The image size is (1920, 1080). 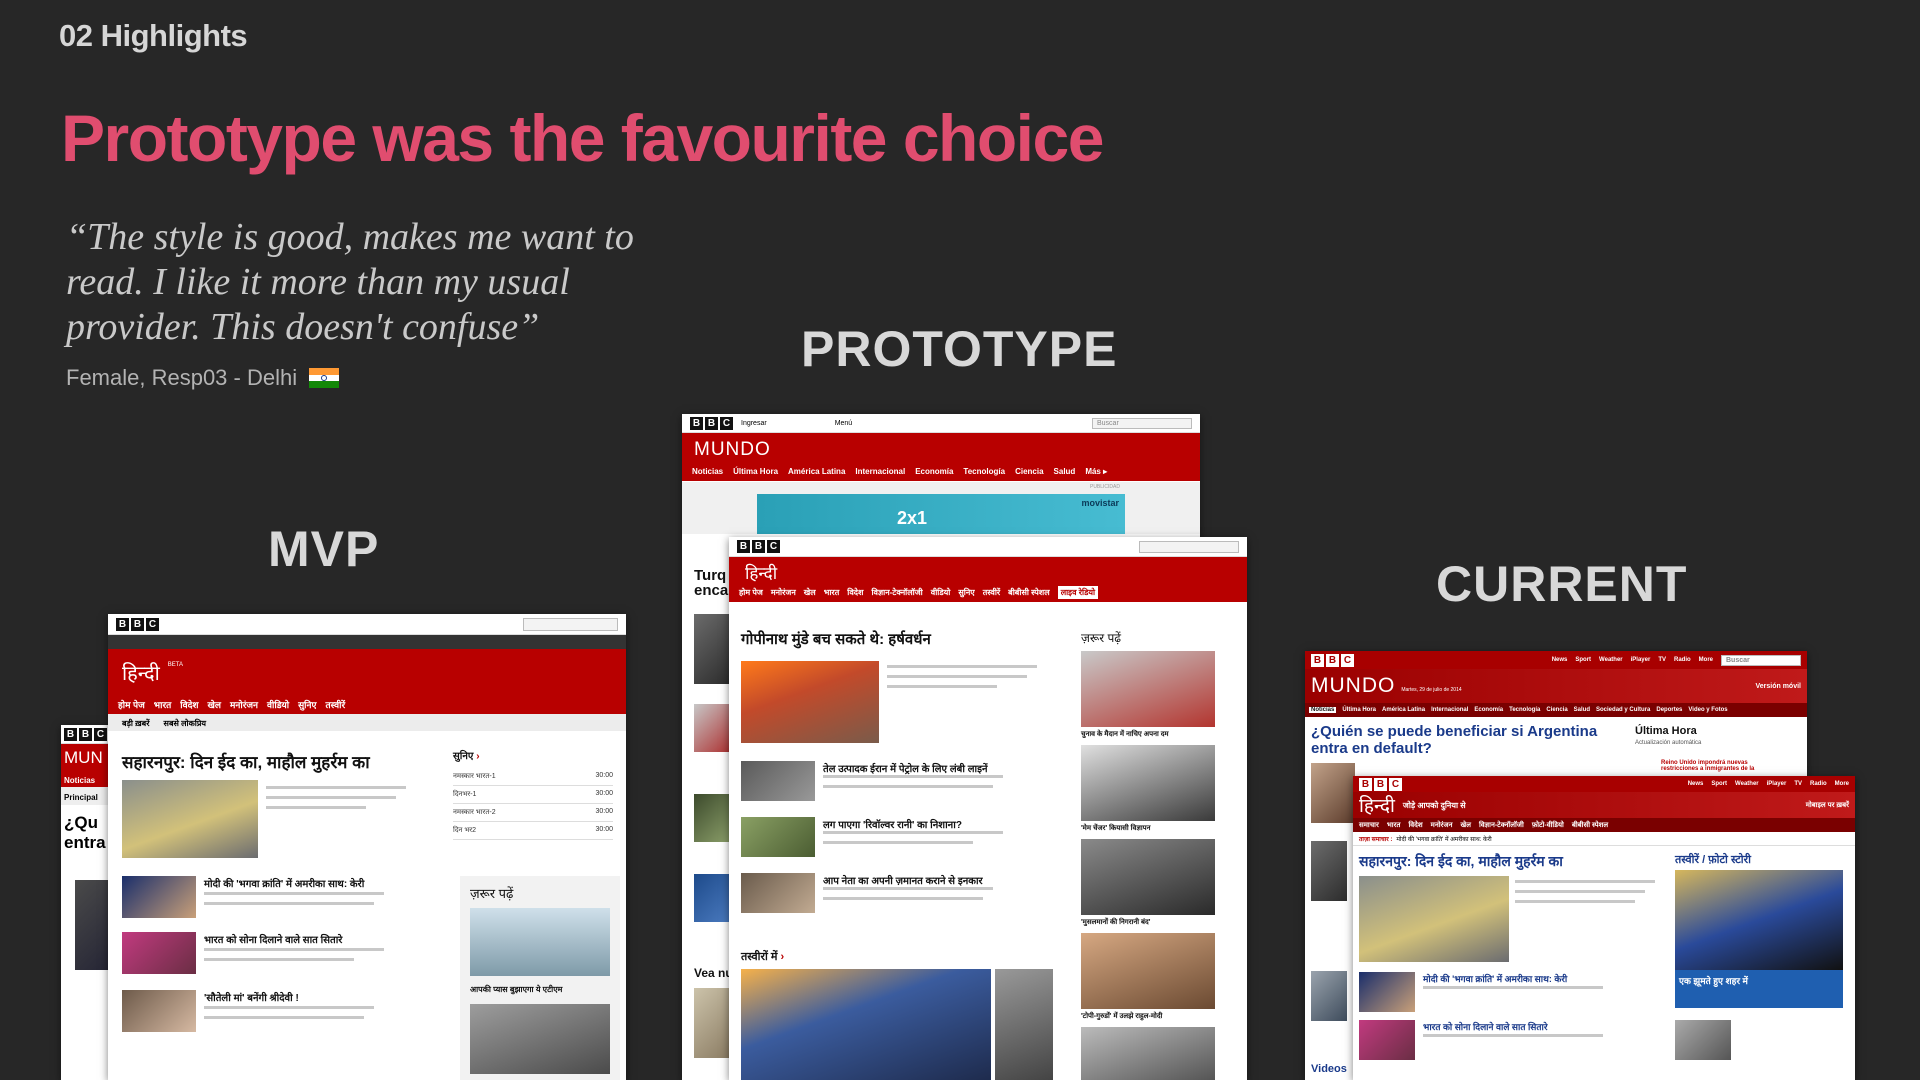 I want to click on nav-item: Sociedad y Cultura, so click(x=1623, y=710).